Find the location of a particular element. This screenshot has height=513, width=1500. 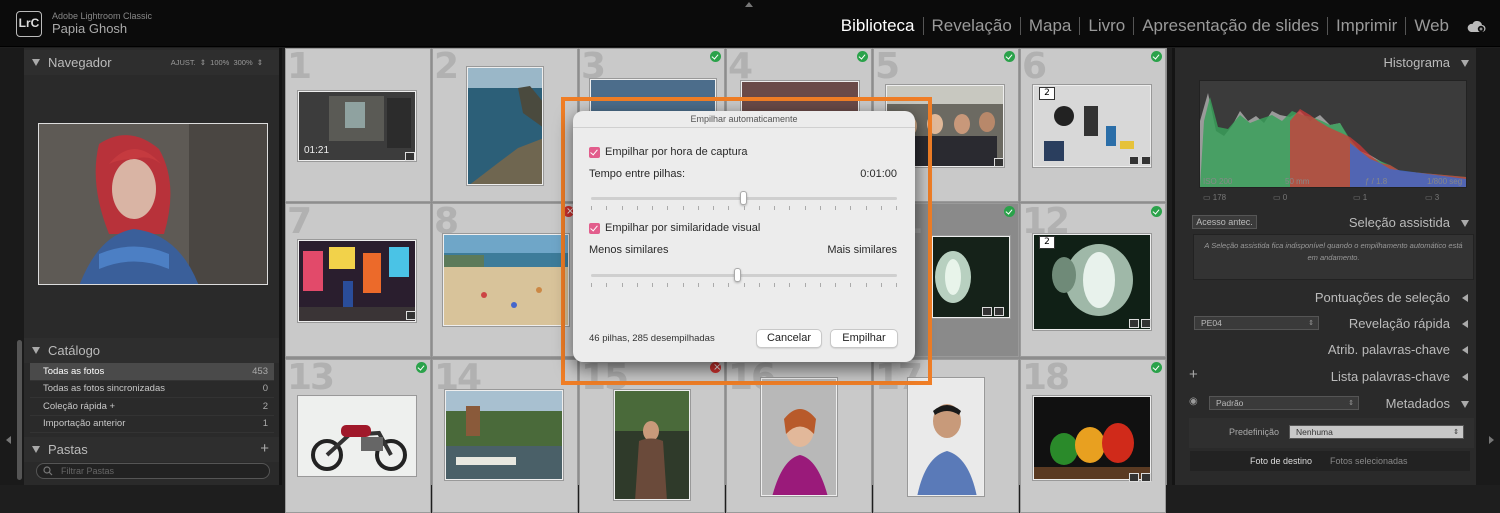

keywording-header: Atrib. palavras-chave is located at coordinates (1331, 349).